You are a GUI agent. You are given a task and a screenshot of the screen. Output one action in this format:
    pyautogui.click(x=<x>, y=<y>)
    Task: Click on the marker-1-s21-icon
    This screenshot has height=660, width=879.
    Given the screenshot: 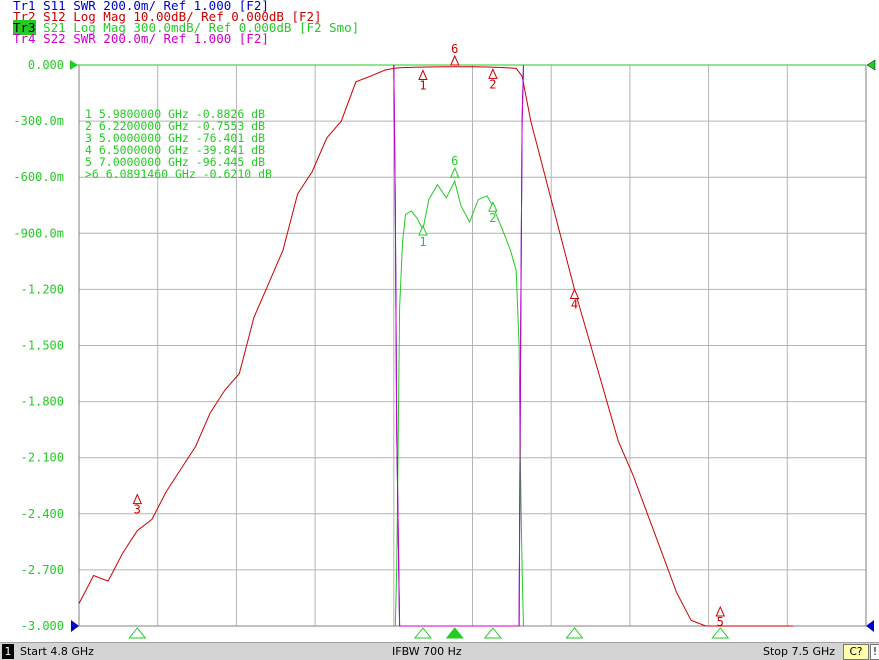 What is the action you would take?
    pyautogui.click(x=423, y=230)
    